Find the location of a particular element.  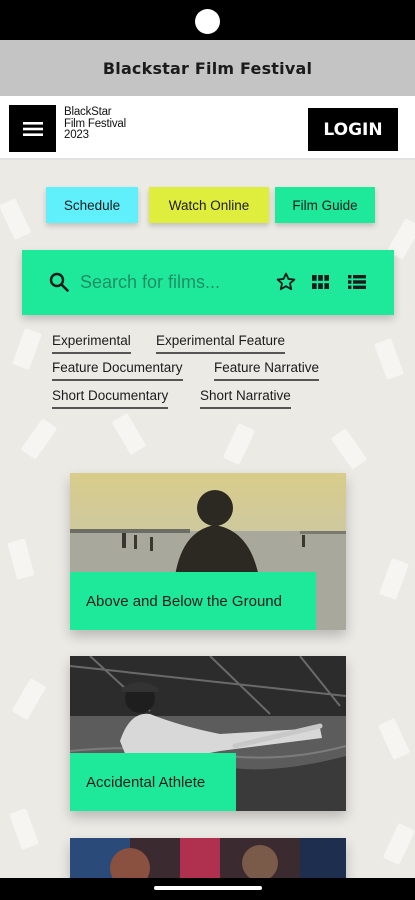

search-bar is located at coordinates (208, 282).